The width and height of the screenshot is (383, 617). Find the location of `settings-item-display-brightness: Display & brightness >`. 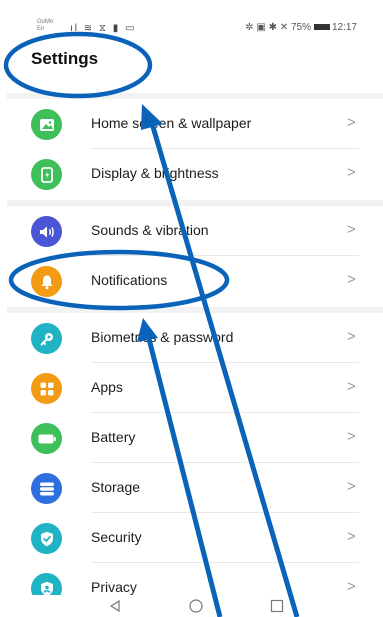

settings-item-display-brightness: Display & brightness > is located at coordinates (195, 174).